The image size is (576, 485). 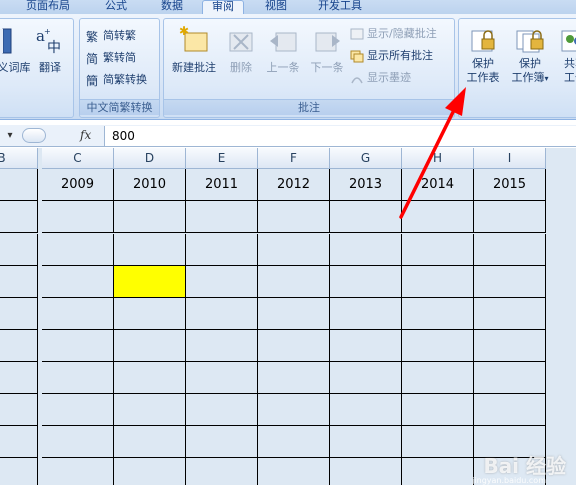 I want to click on watermark: Bai 经验, so click(x=524, y=466).